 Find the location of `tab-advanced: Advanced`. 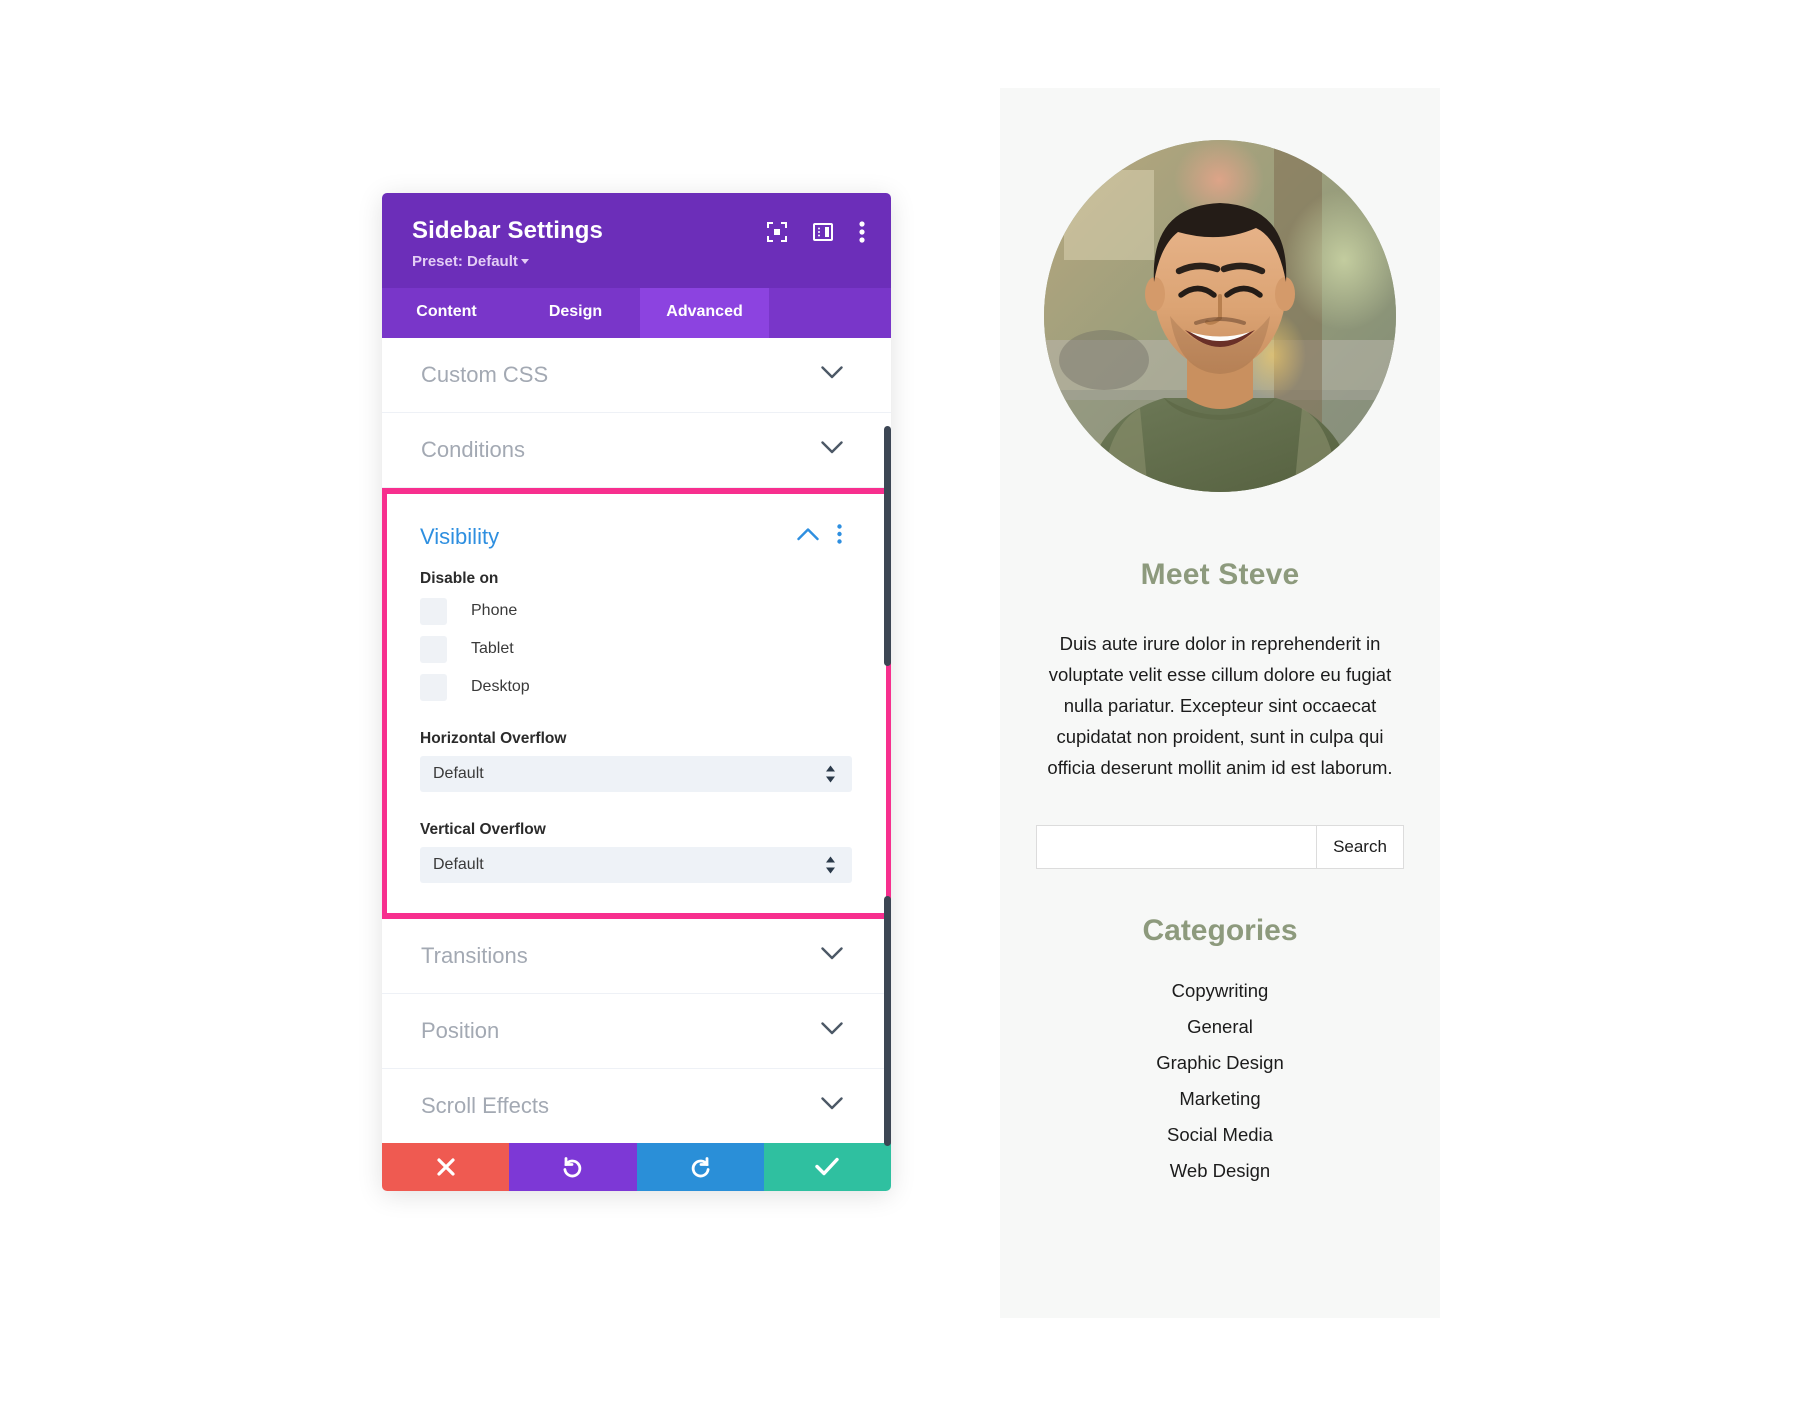

tab-advanced: Advanced is located at coordinates (704, 312).